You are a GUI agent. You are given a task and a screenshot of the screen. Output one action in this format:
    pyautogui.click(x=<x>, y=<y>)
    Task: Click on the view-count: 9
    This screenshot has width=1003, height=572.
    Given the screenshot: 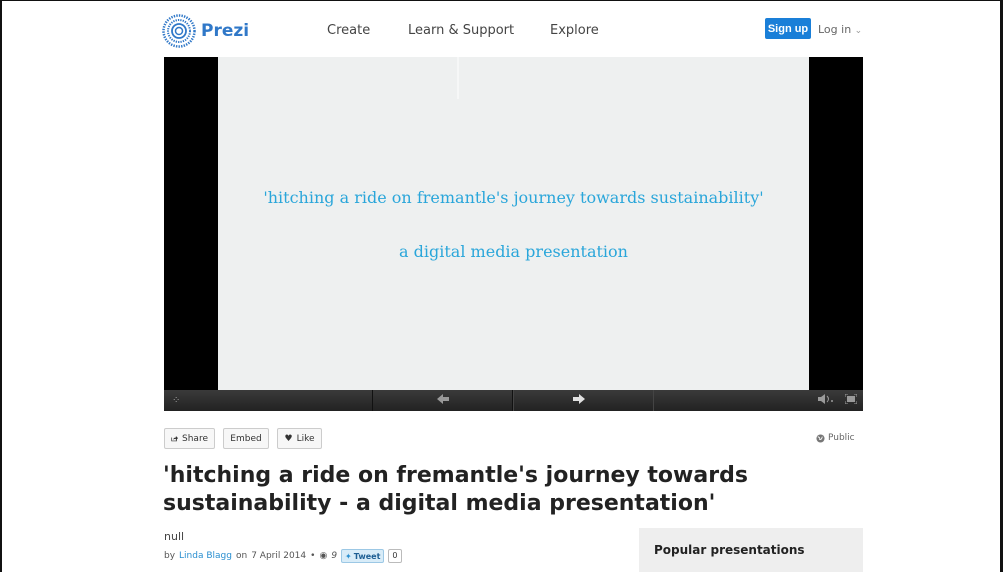 What is the action you would take?
    pyautogui.click(x=334, y=556)
    